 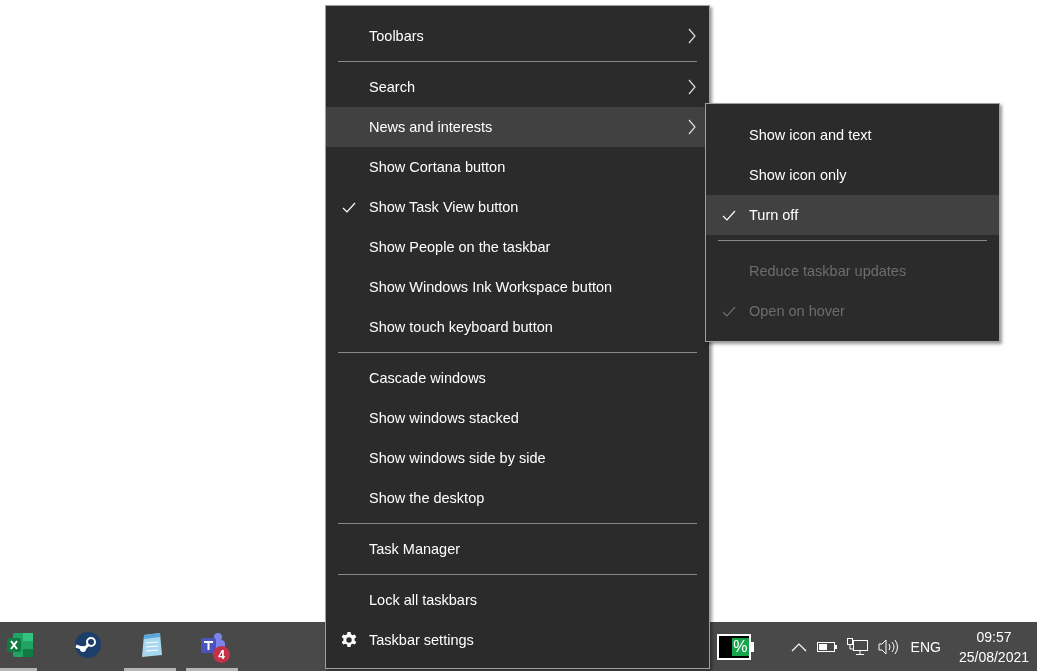 I want to click on menu-item: Show People on the taskbar, so click(x=517, y=247).